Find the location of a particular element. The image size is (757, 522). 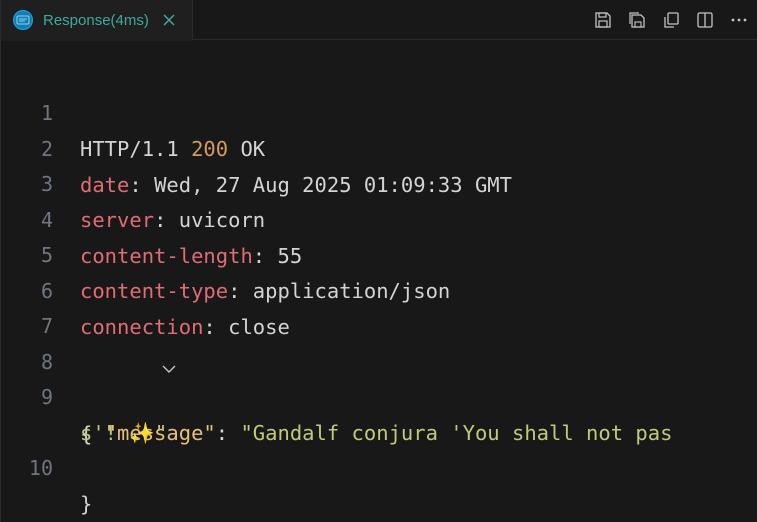

editor-actions is located at coordinates (665, 20).